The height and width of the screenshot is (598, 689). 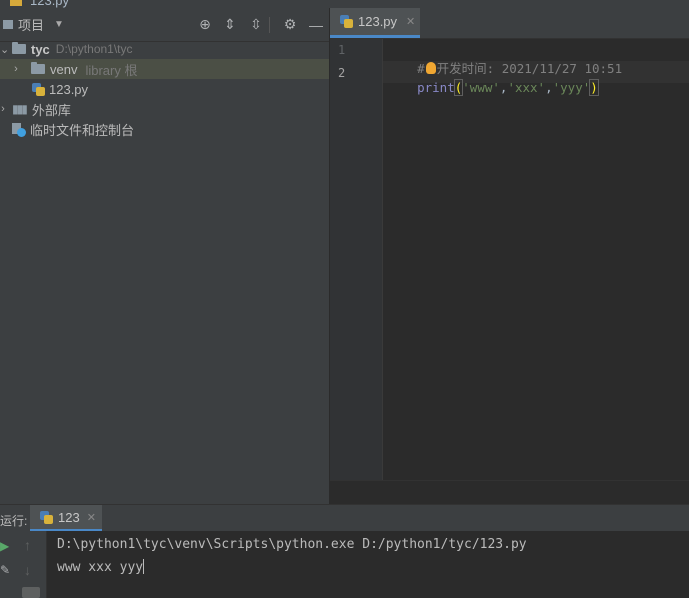 I want to click on tree-item-123-py: 123.py, so click(x=164, y=89).